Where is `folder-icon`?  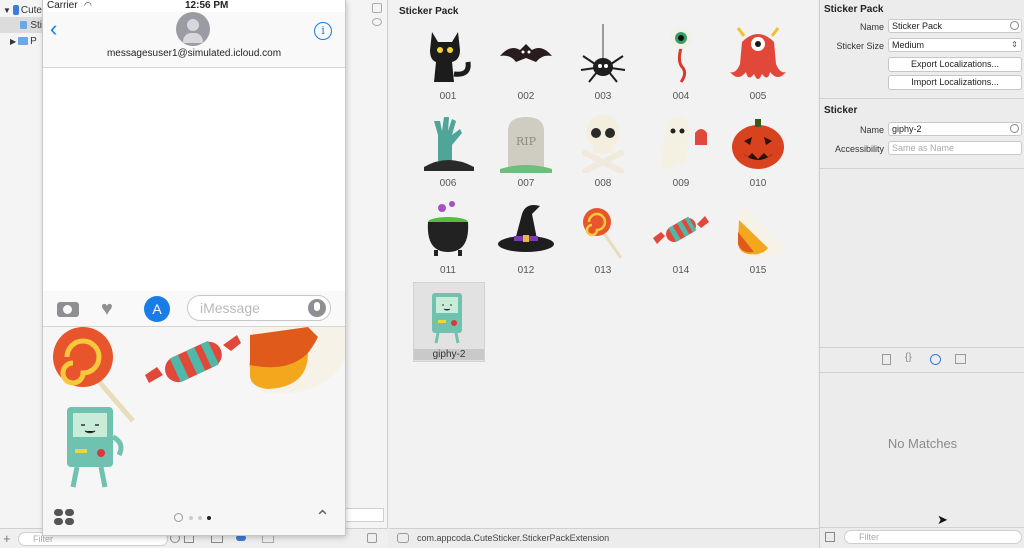
folder-icon is located at coordinates (23, 41).